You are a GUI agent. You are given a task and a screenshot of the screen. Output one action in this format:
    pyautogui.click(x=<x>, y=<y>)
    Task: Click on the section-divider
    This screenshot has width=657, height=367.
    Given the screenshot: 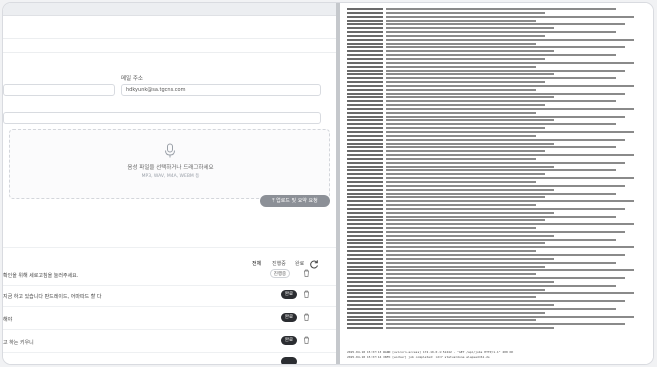 What is the action you would take?
    pyautogui.click(x=169, y=52)
    